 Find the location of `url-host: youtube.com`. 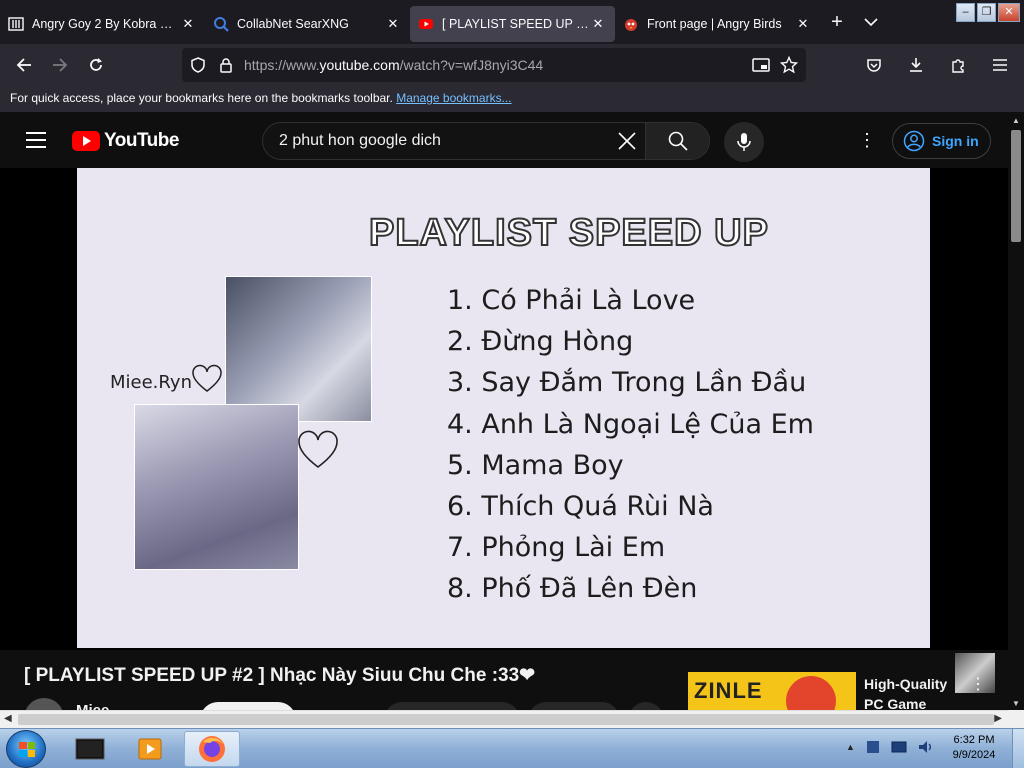

url-host: youtube.com is located at coordinates (359, 65).